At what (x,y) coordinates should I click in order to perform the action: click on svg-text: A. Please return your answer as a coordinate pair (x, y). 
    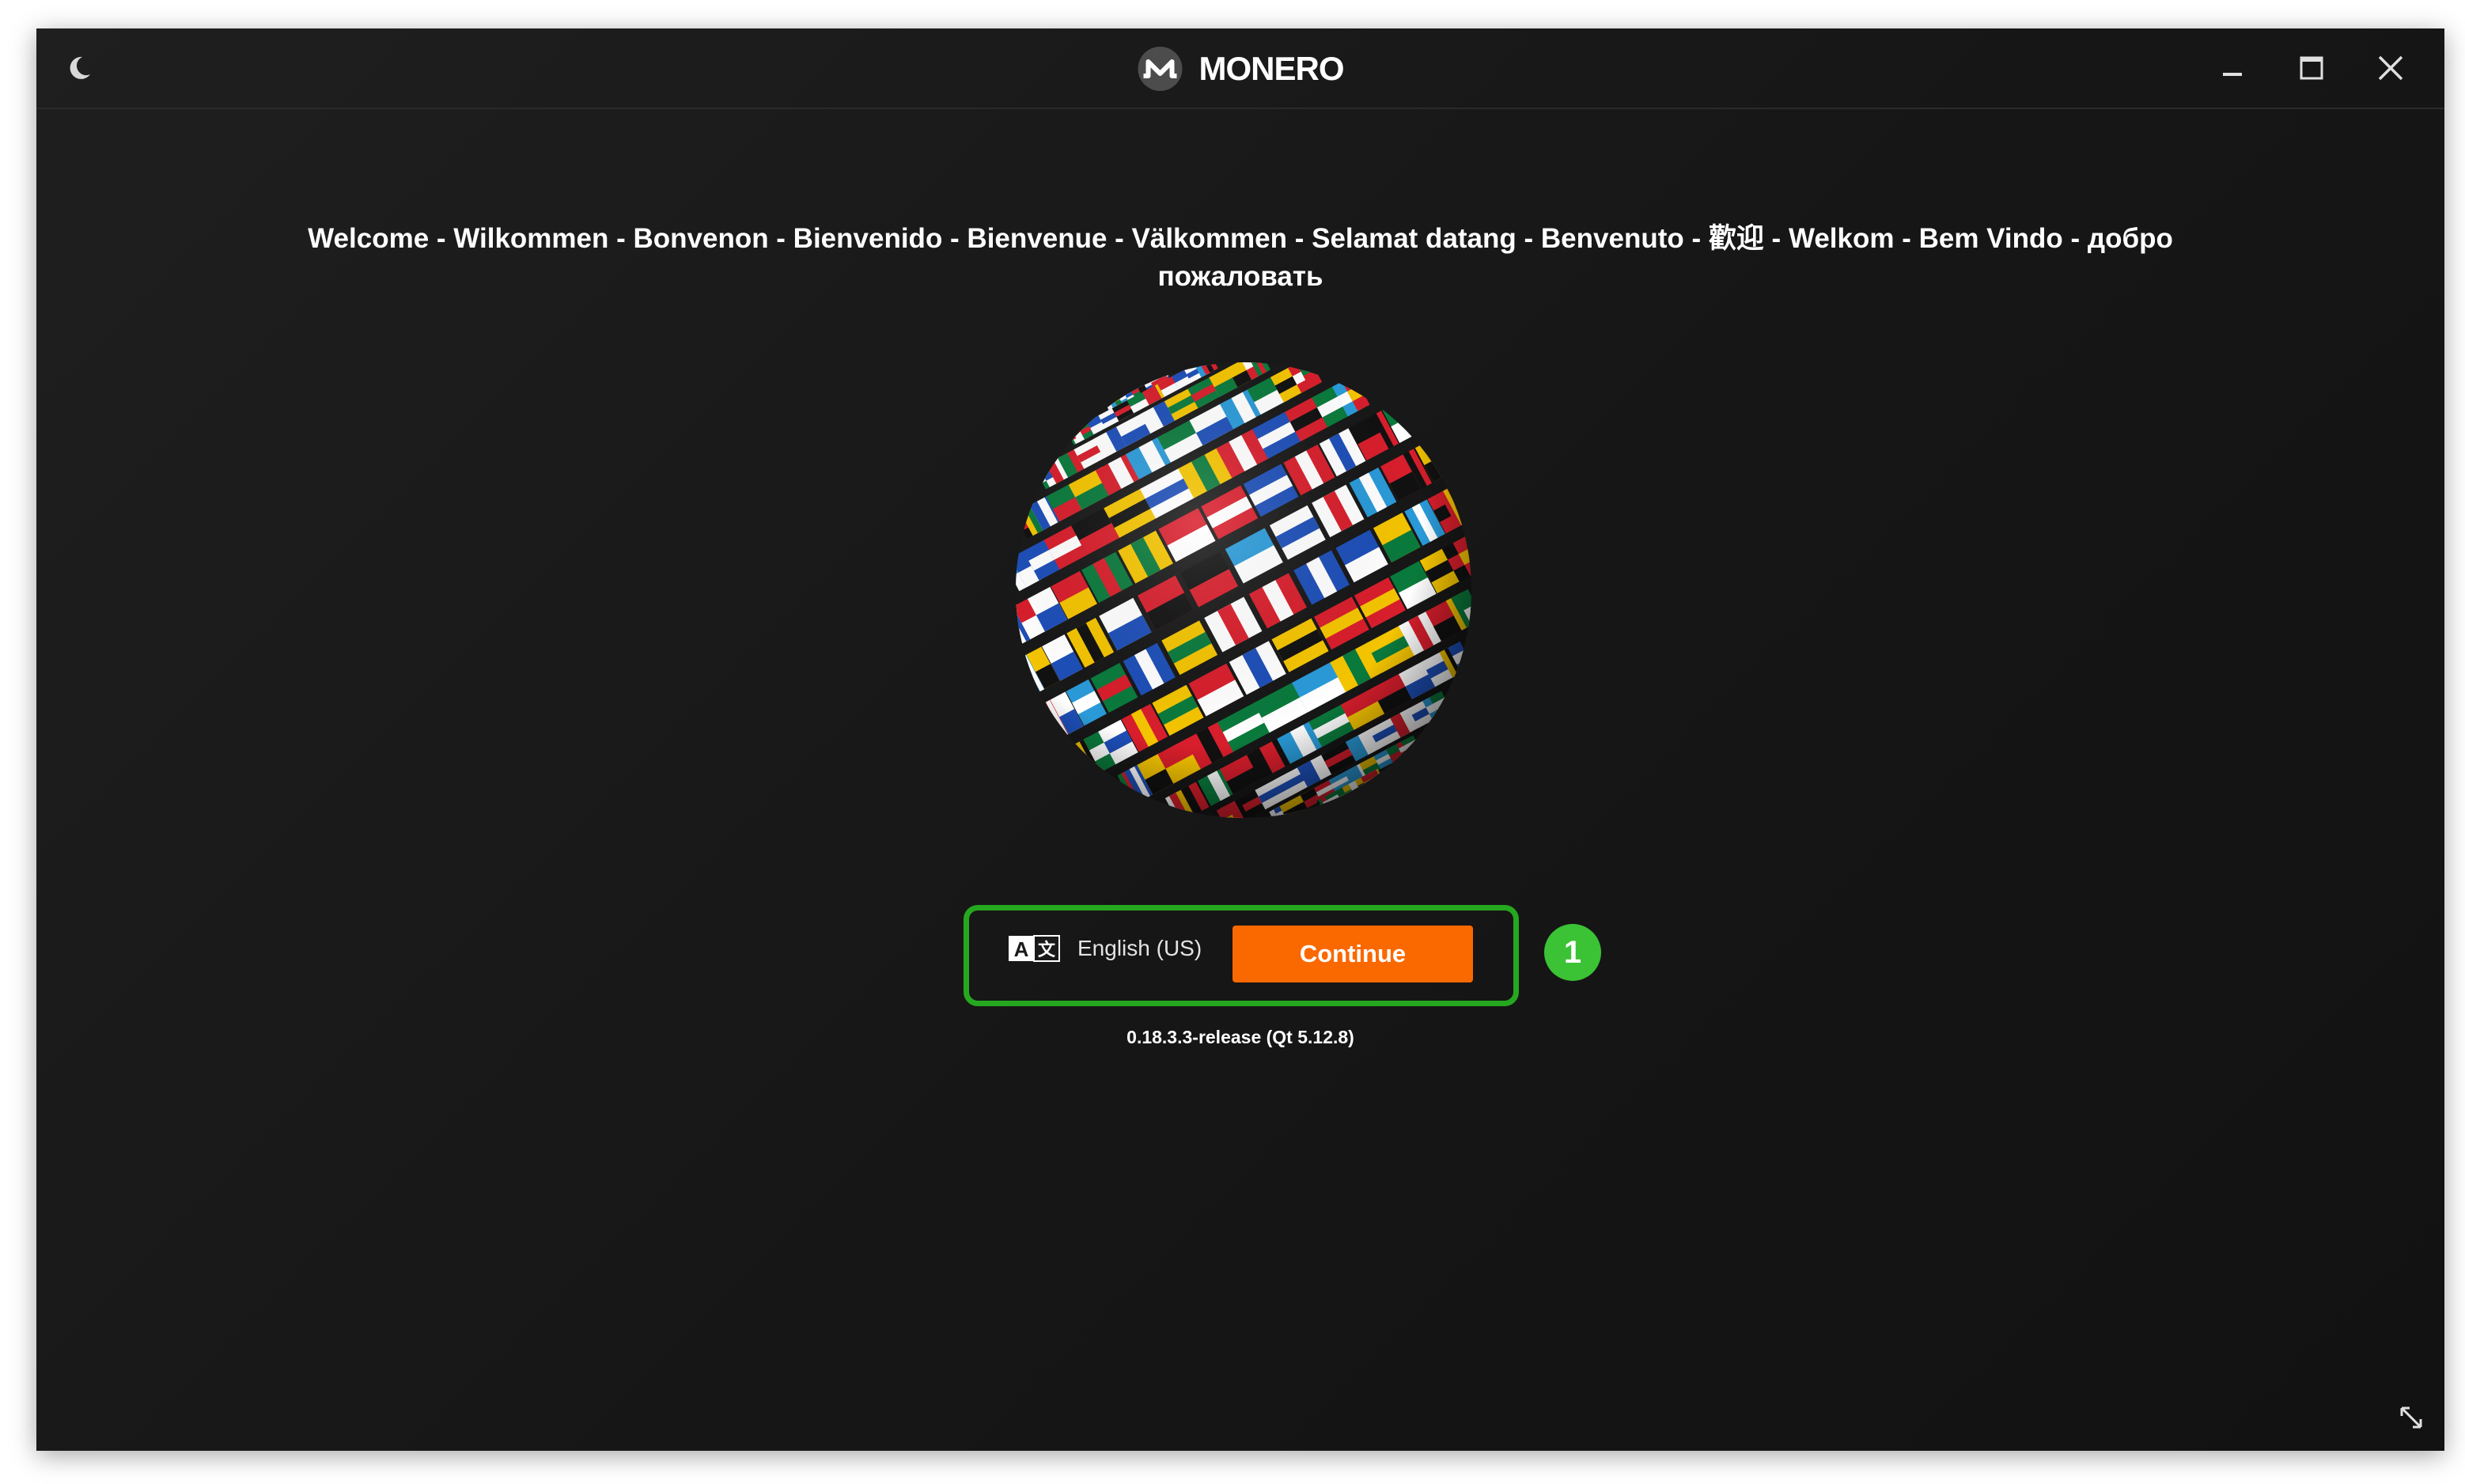
    Looking at the image, I should click on (1021, 949).